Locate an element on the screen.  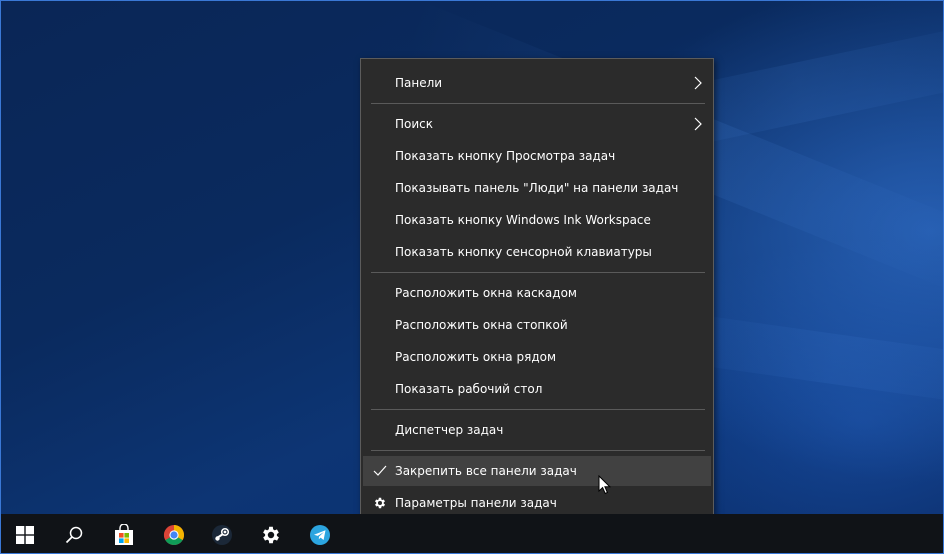
taskbar-app-chrome is located at coordinates (174, 533).